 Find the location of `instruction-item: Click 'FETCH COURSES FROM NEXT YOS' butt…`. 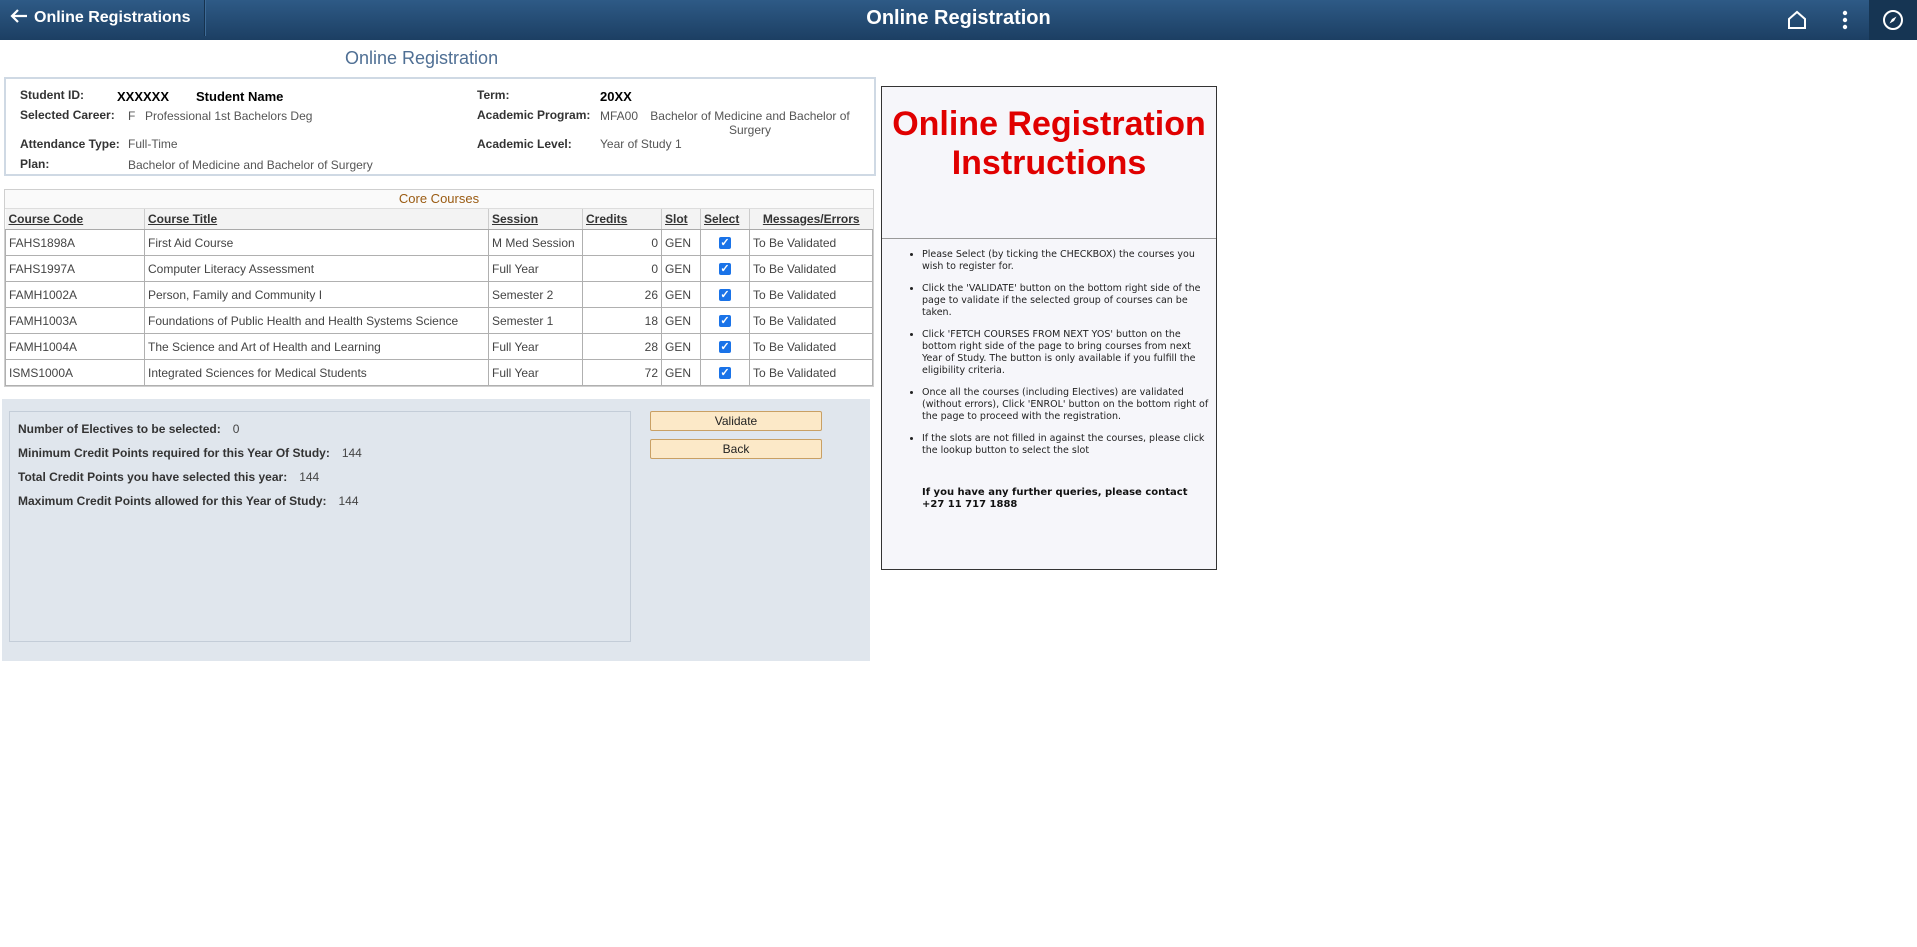

instruction-item: Click 'FETCH COURSES FROM NEXT YOS' butt… is located at coordinates (1067, 353).